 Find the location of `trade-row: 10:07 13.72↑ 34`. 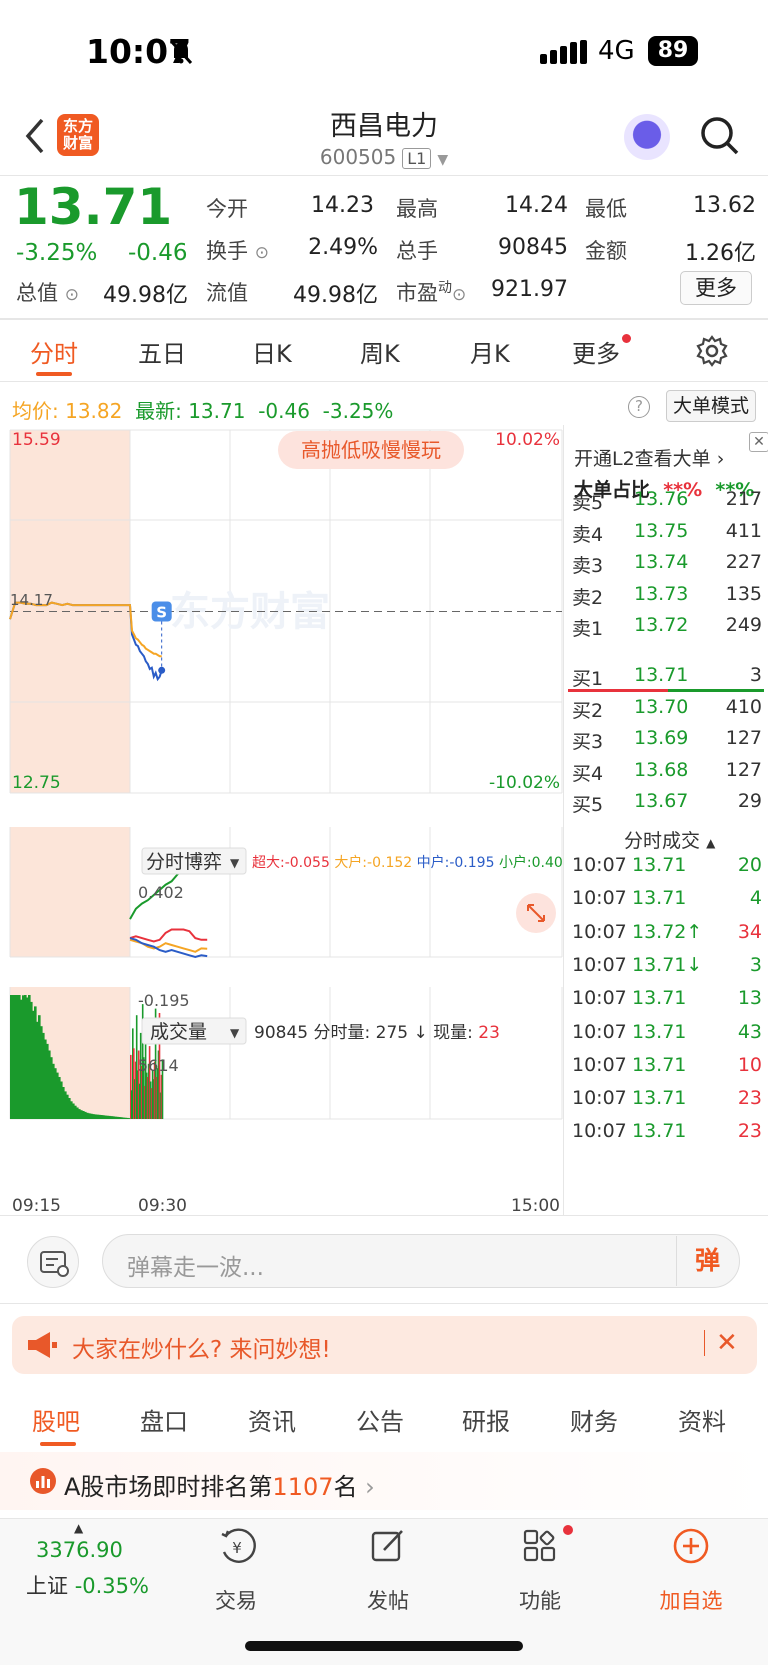

trade-row: 10:07 13.72↑ 34 is located at coordinates (667, 935).